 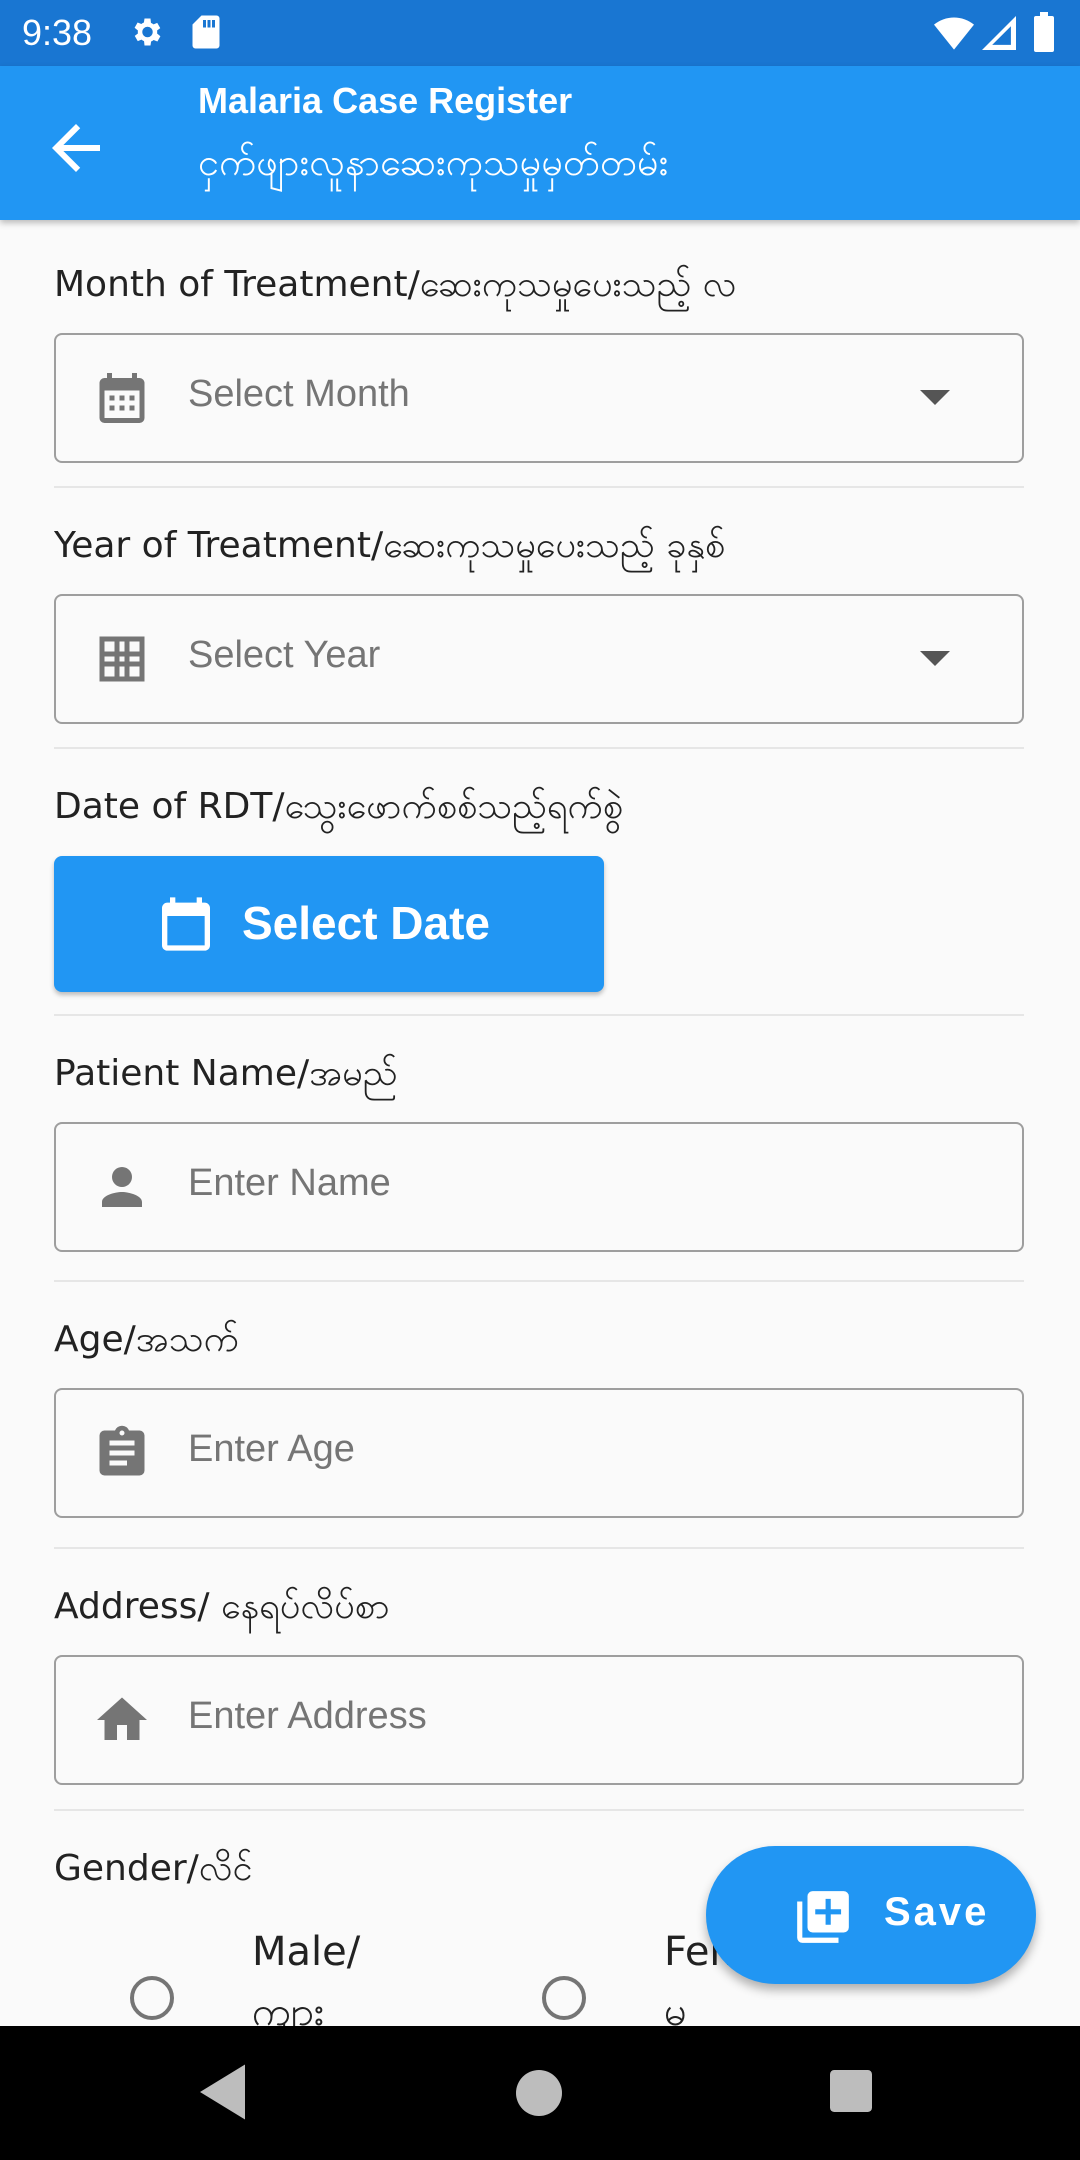 What do you see at coordinates (539, 1187) in the screenshot?
I see `name-input: Enter Name` at bounding box center [539, 1187].